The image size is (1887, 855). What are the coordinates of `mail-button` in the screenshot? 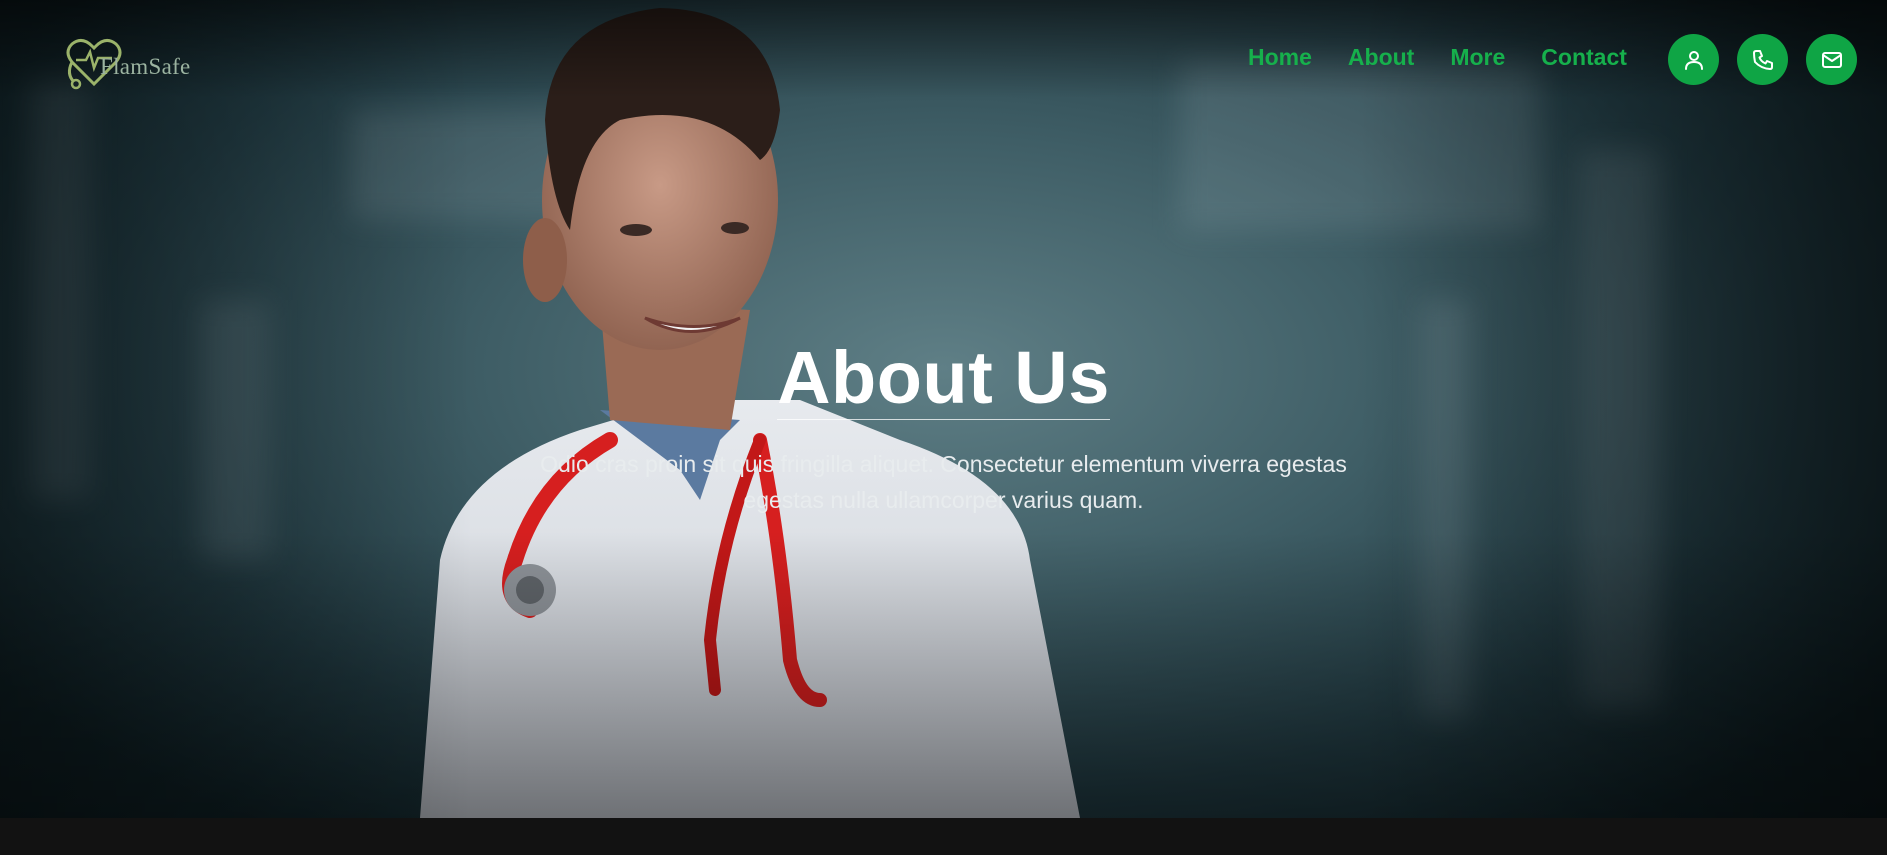 It's located at (1831, 59).